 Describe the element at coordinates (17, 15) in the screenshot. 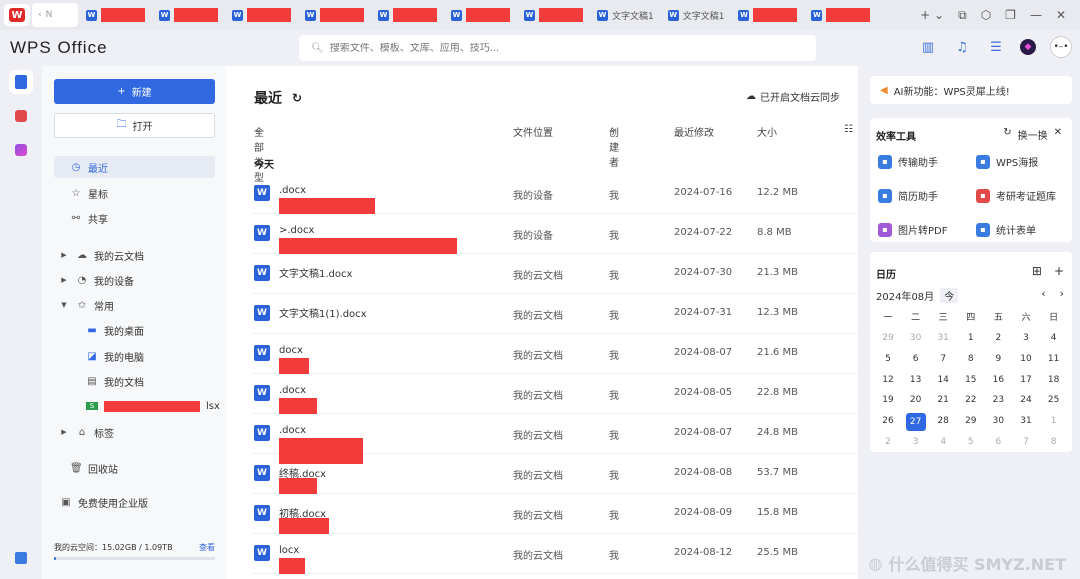

I see `wps-app-button: W` at that location.